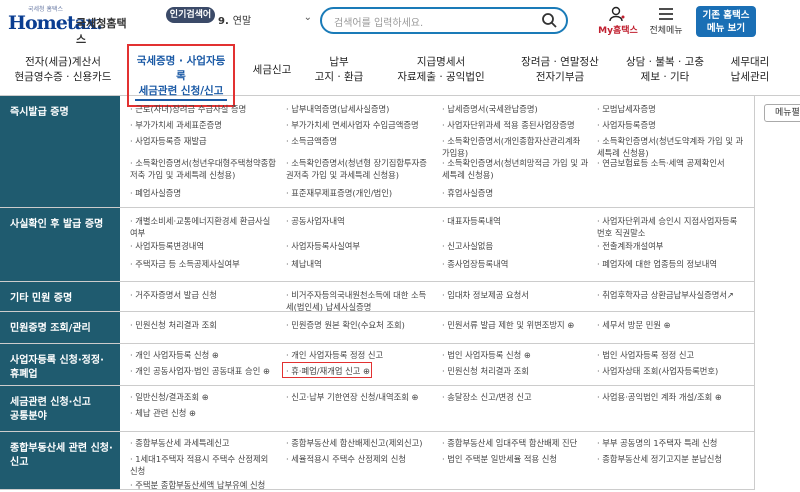  I want to click on menu-link: · 법인 사업자등록 신청 ⊕, so click(517, 356).